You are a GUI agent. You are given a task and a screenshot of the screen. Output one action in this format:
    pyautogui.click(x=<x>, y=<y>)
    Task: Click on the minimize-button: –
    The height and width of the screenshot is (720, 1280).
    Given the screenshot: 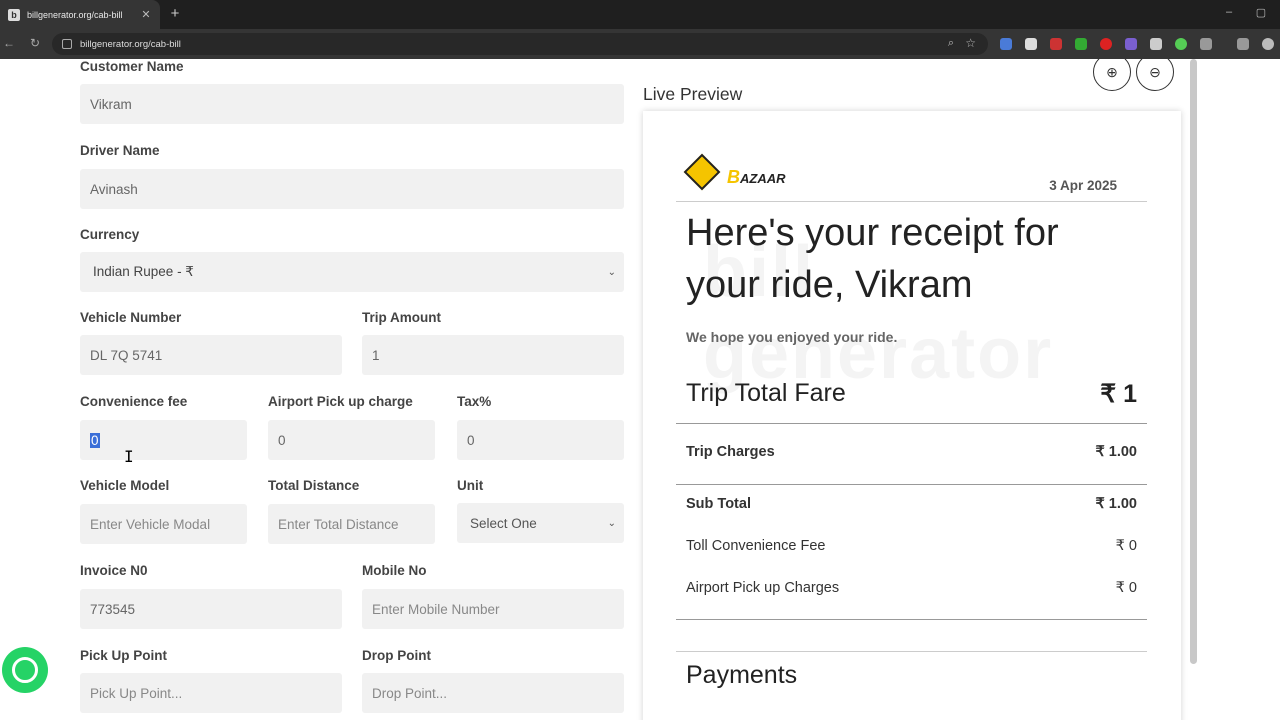 What is the action you would take?
    pyautogui.click(x=1229, y=12)
    